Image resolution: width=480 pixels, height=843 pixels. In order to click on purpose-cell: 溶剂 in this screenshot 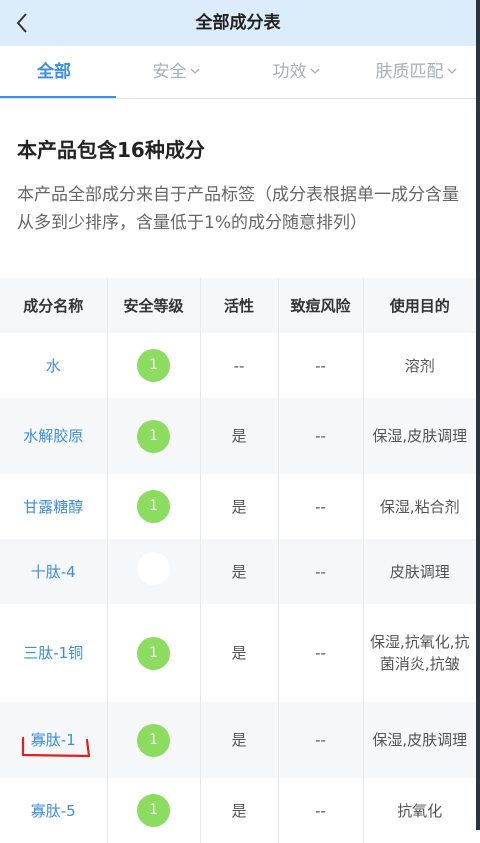, I will do `click(419, 365)`.